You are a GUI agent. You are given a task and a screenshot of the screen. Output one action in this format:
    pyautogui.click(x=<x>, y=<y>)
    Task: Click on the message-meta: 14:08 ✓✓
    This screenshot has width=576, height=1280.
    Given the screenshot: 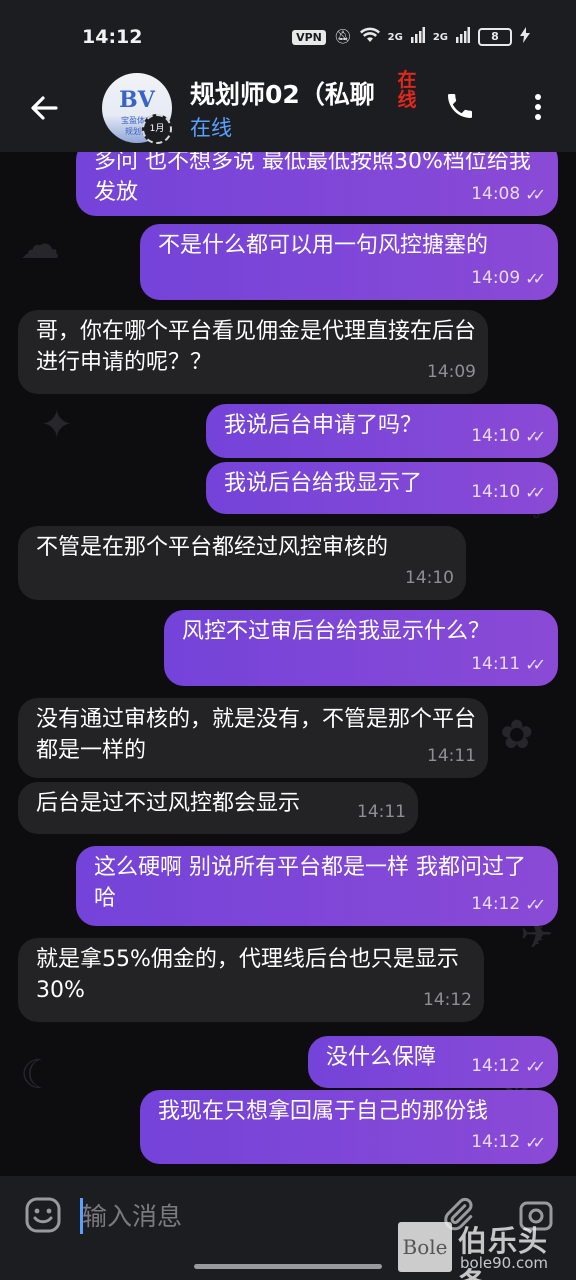 What is the action you would take?
    pyautogui.click(x=508, y=194)
    